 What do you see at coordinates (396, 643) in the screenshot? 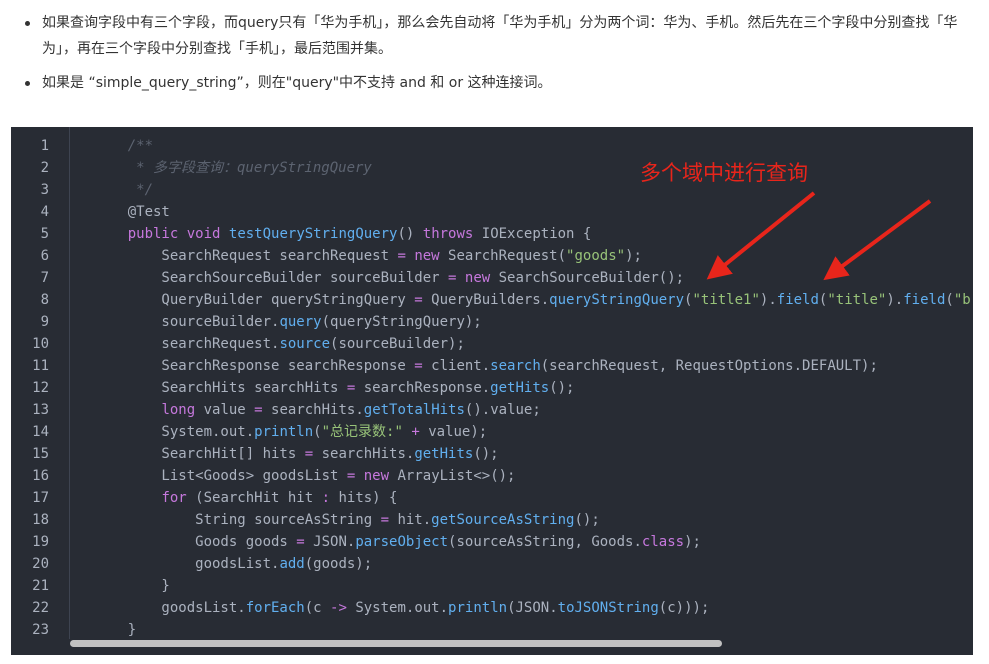
I see `scrollbar-thumb` at bounding box center [396, 643].